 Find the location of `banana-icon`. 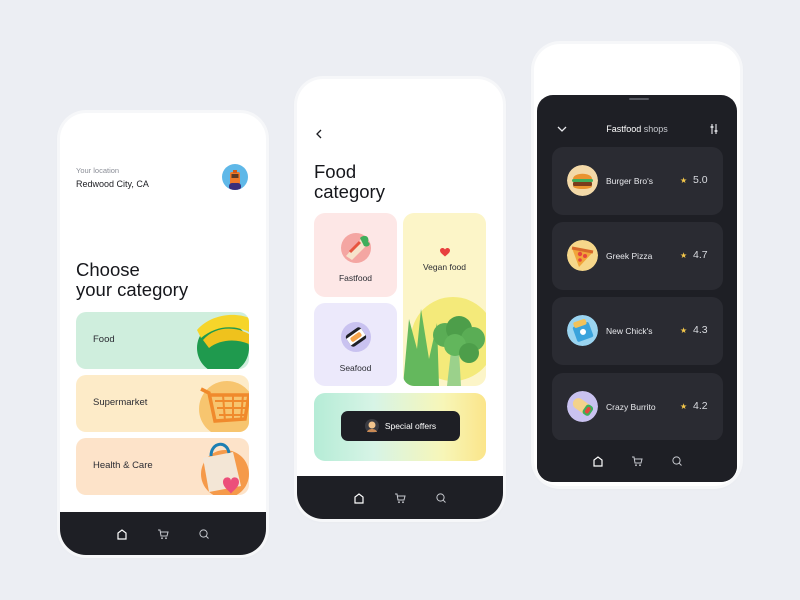

banana-icon is located at coordinates (223, 341).